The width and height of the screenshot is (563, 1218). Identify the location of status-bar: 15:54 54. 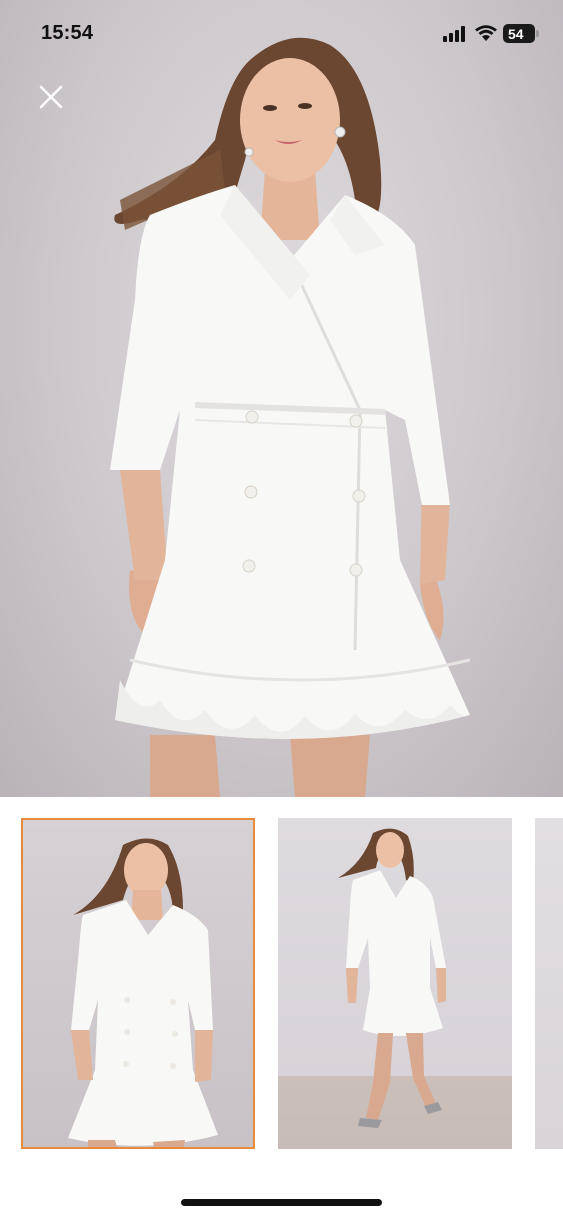
(281, 33).